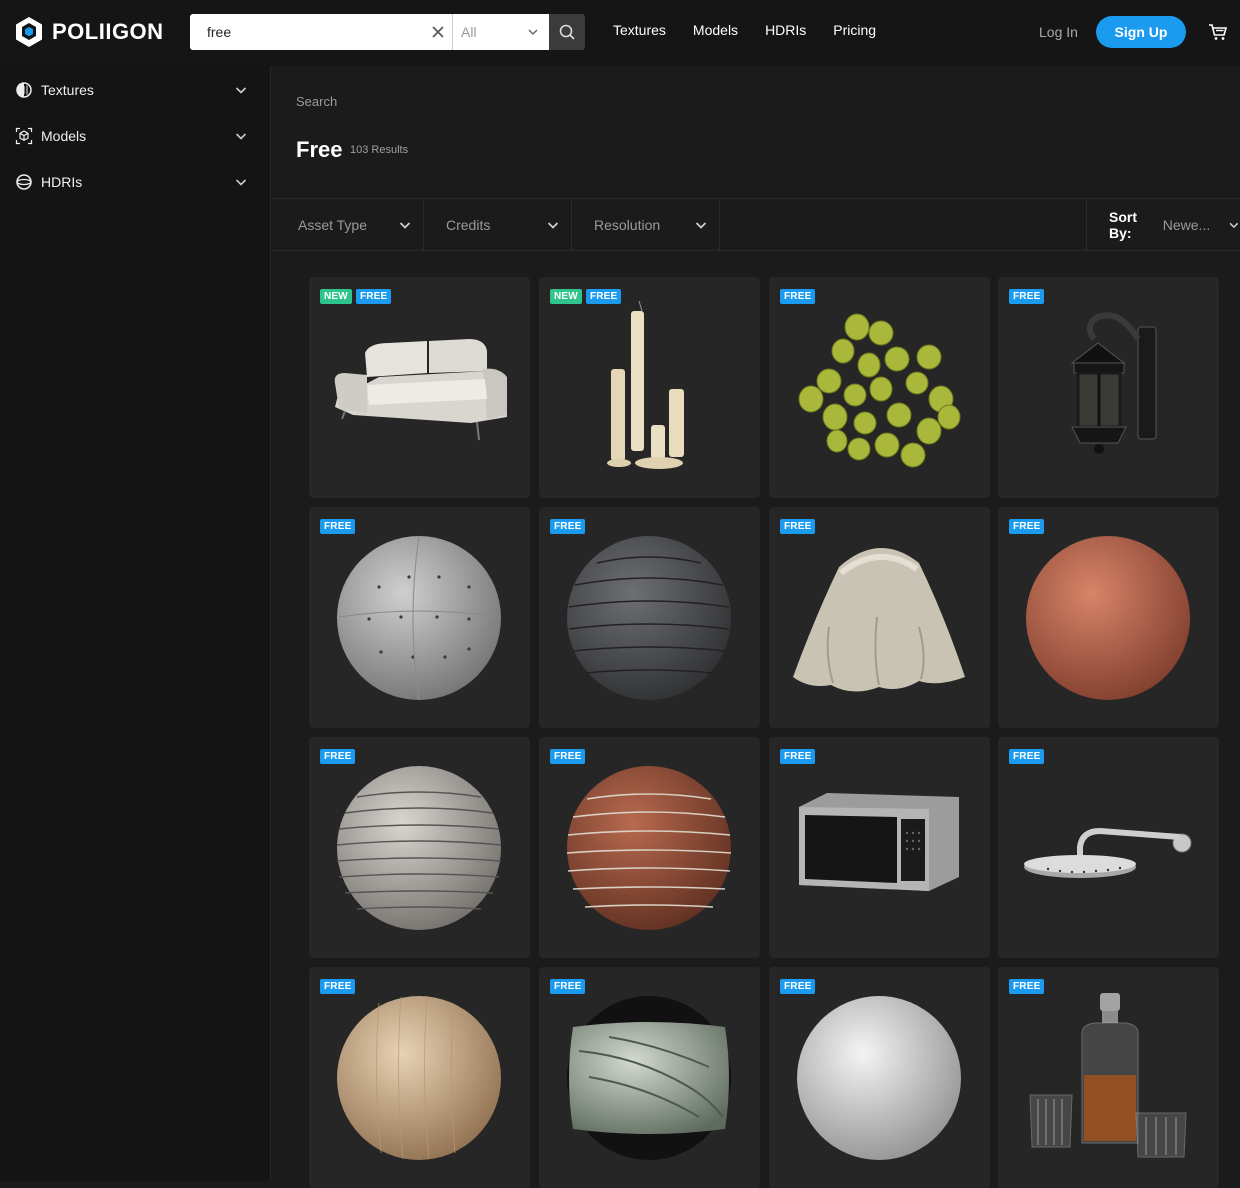 This screenshot has width=1240, height=1188. I want to click on asset-card-microwave: FREE, so click(879, 847).